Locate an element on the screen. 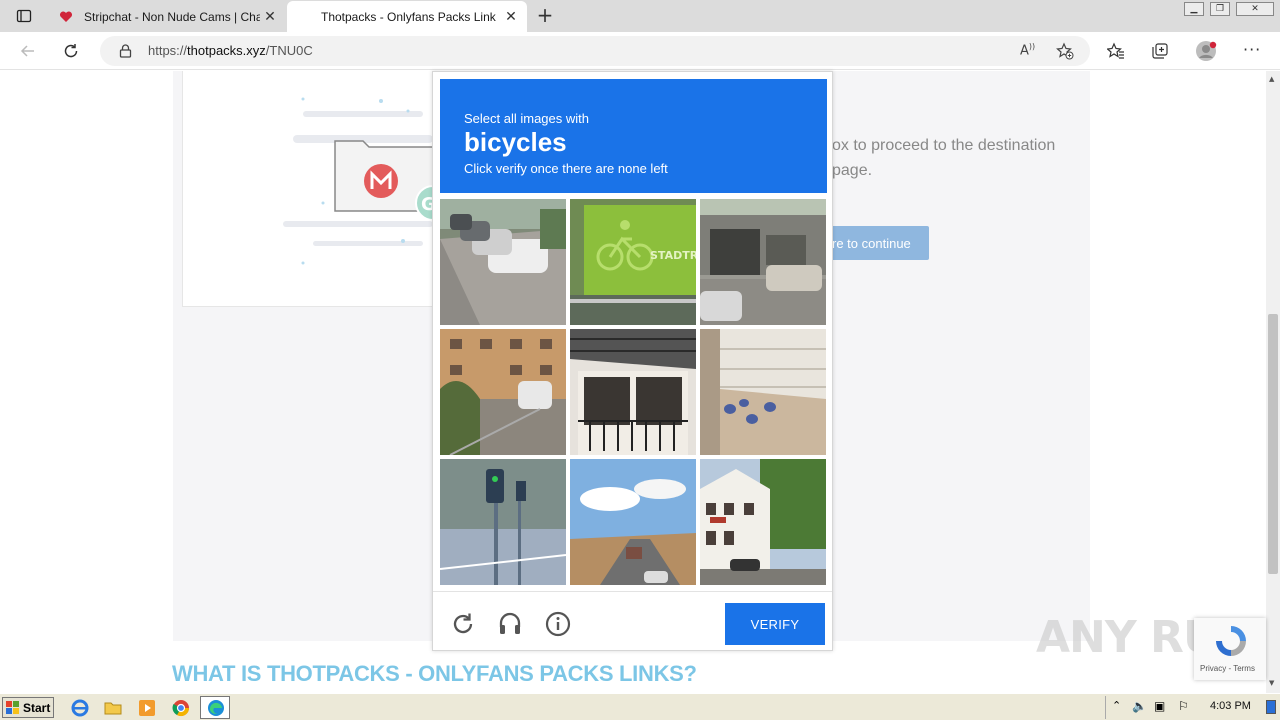 Image resolution: width=1280 pixels, height=720 pixels. tab-actions-icon is located at coordinates (24, 16).